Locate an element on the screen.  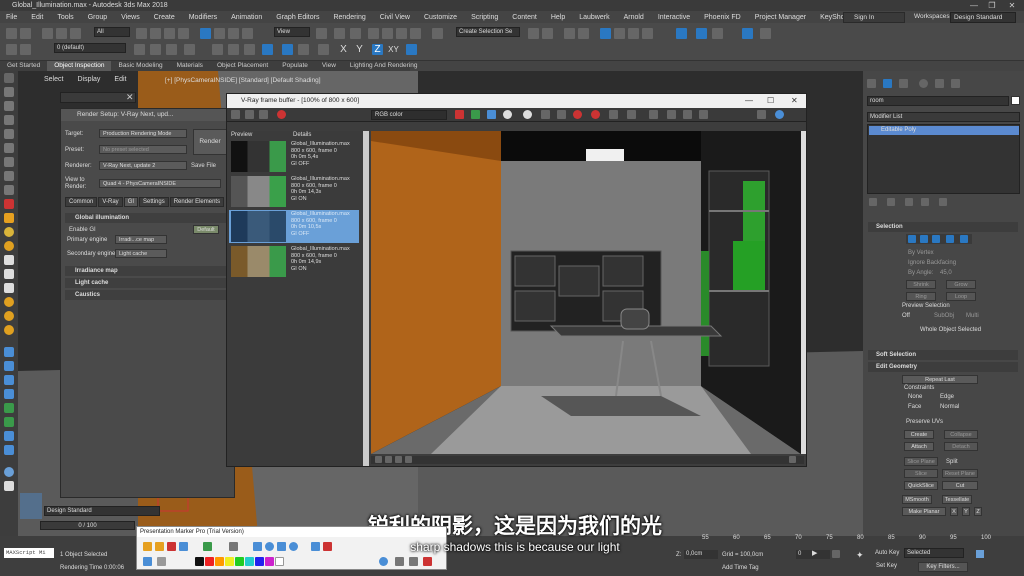
rs-icon is located at coordinates (287, 49).